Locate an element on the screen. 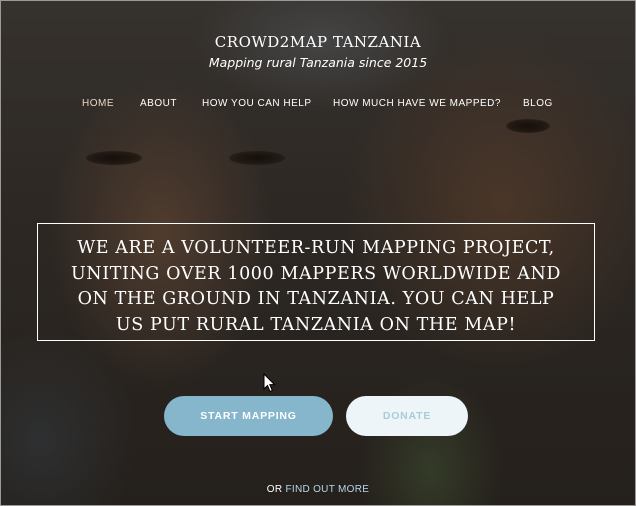 Image resolution: width=636 pixels, height=506 pixels. mission-line: WE ARE A VOLUNTEER-RUN MAPPING PROJECT, is located at coordinates (316, 248).